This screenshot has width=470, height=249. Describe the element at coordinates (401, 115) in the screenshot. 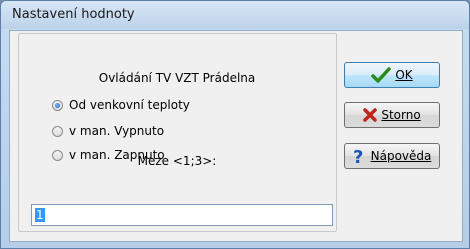

I see `storno-label: Storno` at that location.